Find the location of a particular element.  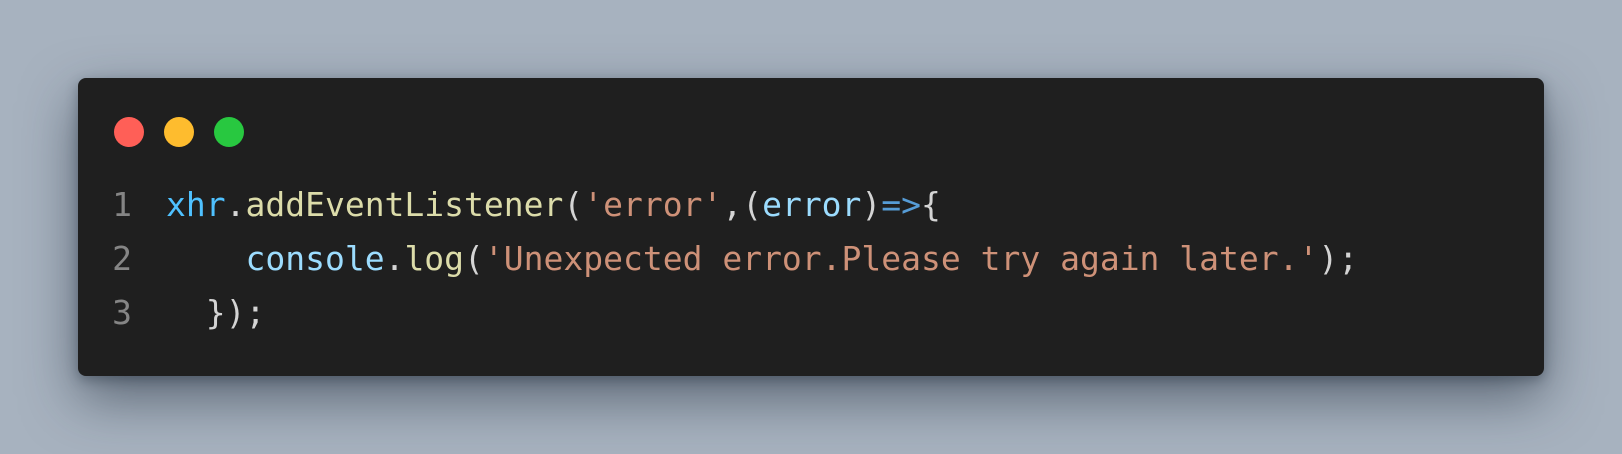

code-token: { is located at coordinates (931, 204).